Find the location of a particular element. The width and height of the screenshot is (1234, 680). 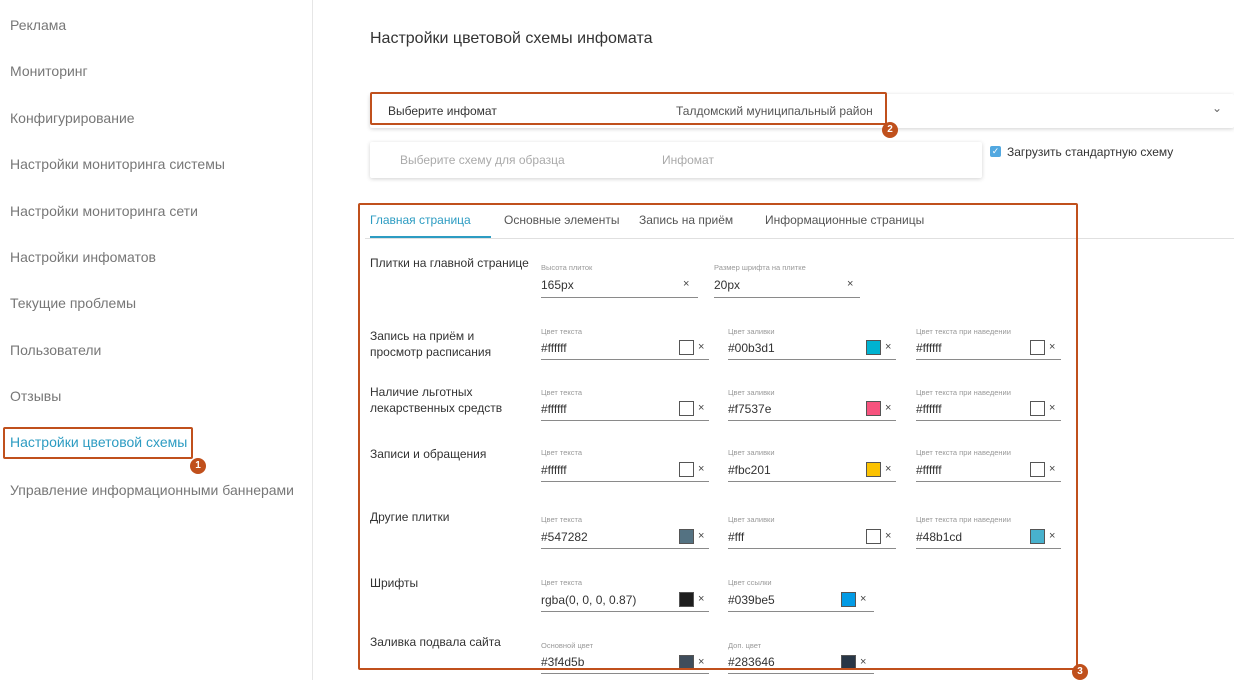

sidebar-item-infomat-settings: Настройки инфоматов is located at coordinates (83, 257).